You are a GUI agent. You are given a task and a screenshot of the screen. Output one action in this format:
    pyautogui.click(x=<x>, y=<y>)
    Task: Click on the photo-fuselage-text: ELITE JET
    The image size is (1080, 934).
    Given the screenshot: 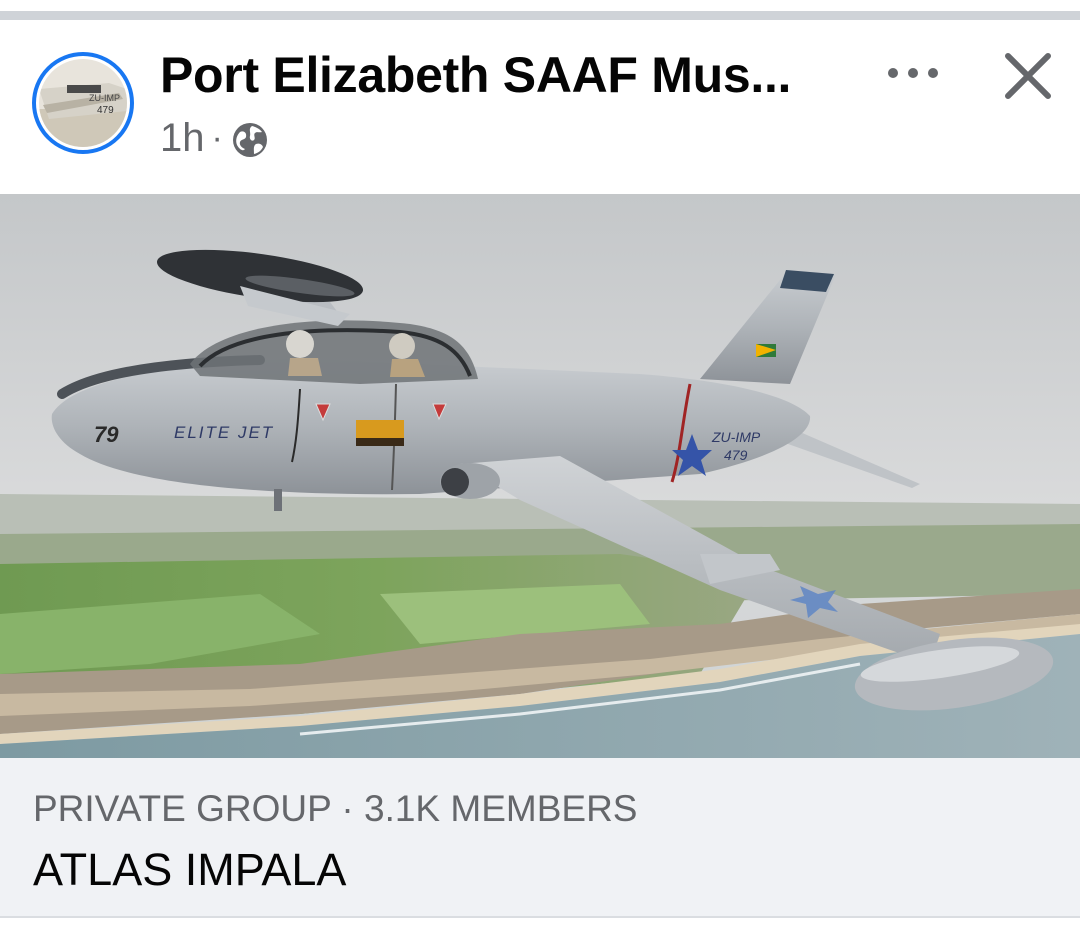 What is the action you would take?
    pyautogui.click(x=224, y=432)
    